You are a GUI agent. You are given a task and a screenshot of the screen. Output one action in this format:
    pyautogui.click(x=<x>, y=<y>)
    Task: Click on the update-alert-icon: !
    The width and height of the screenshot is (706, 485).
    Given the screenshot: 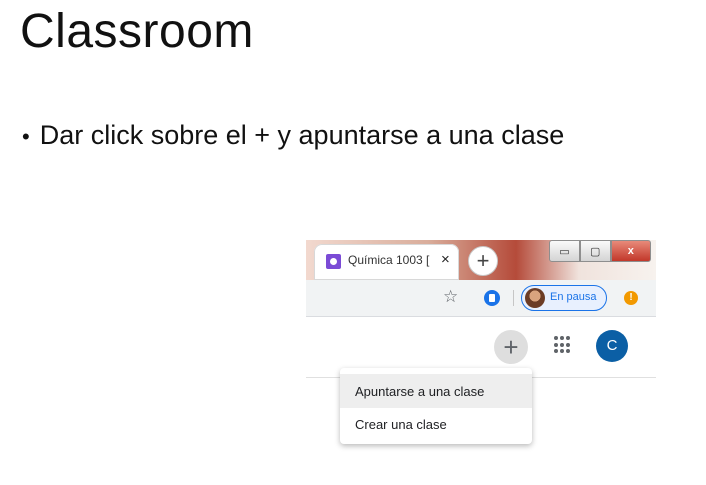 What is the action you would take?
    pyautogui.click(x=631, y=298)
    